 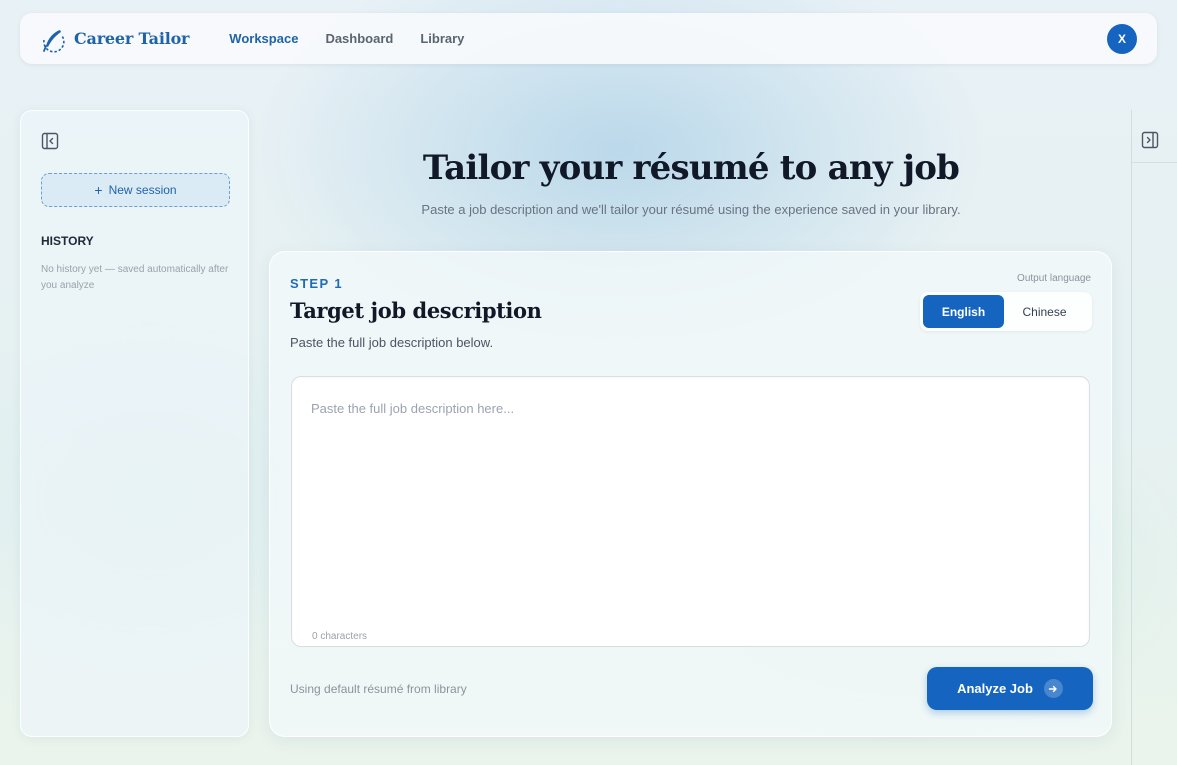 What do you see at coordinates (1122, 39) in the screenshot?
I see `user-avatar: X` at bounding box center [1122, 39].